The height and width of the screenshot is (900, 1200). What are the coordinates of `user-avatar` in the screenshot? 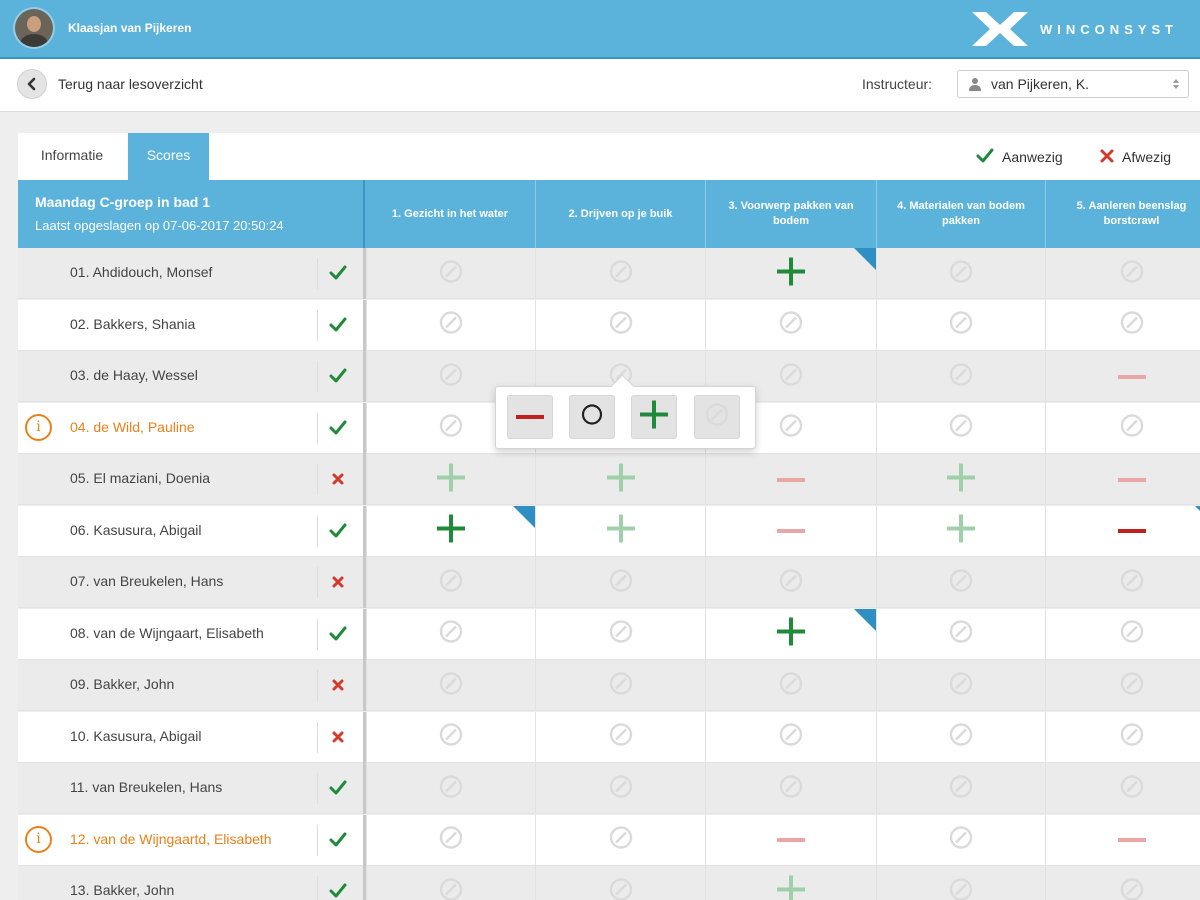 It's located at (34, 28).